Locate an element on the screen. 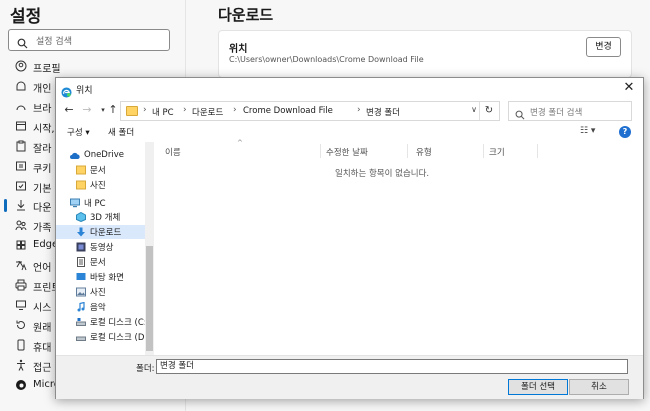 The image size is (650, 411). command-bar: 구성 ▾ 새 폴더 ☷ ▾ ? is located at coordinates (349, 132).